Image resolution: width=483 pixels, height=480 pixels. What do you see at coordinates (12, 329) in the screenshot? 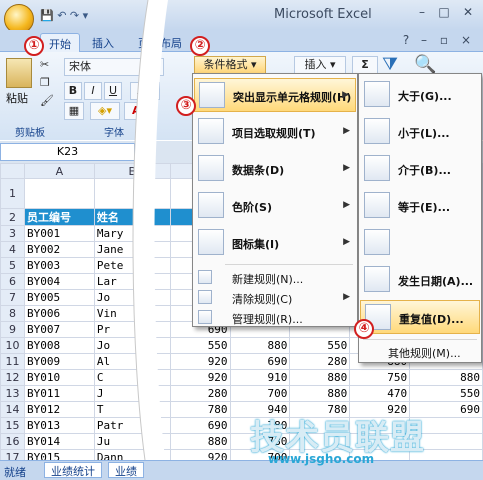
I see `row-header: 9` at bounding box center [12, 329].